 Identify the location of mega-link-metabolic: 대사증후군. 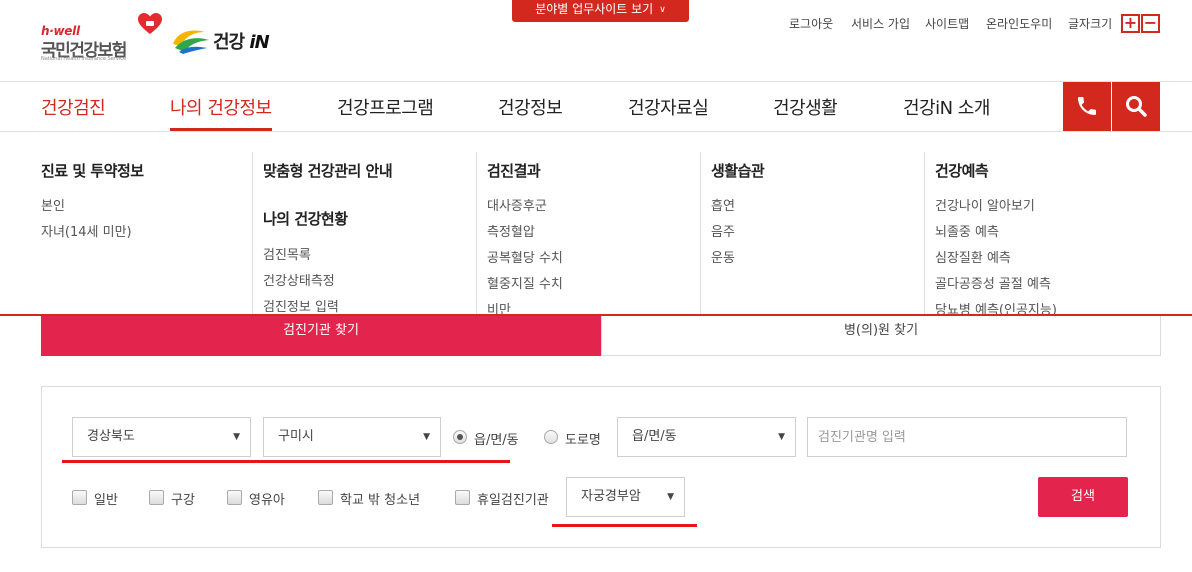
(517, 204).